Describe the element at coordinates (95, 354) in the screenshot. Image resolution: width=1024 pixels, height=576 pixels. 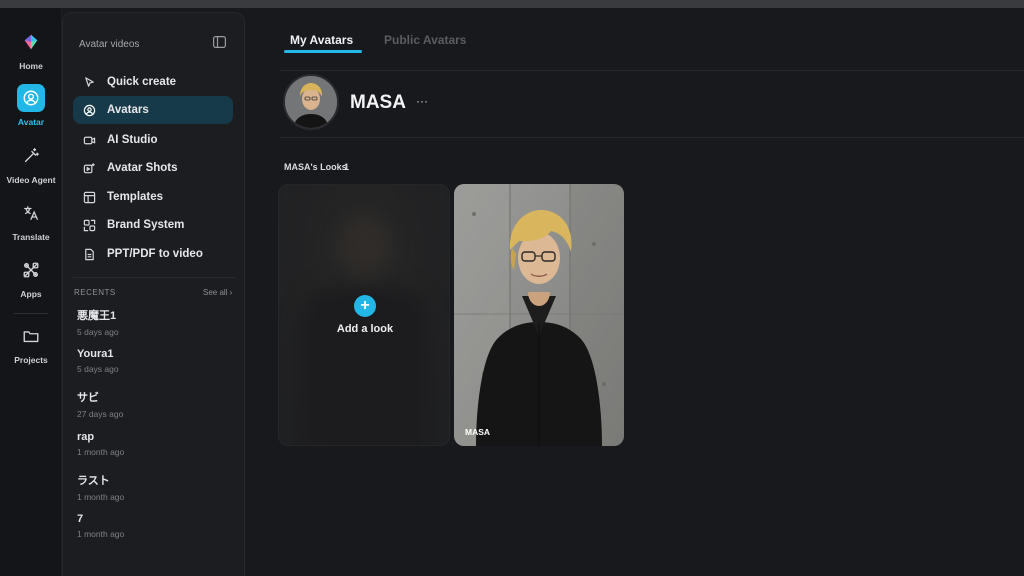
I see `recent-title: Youra1` at that location.